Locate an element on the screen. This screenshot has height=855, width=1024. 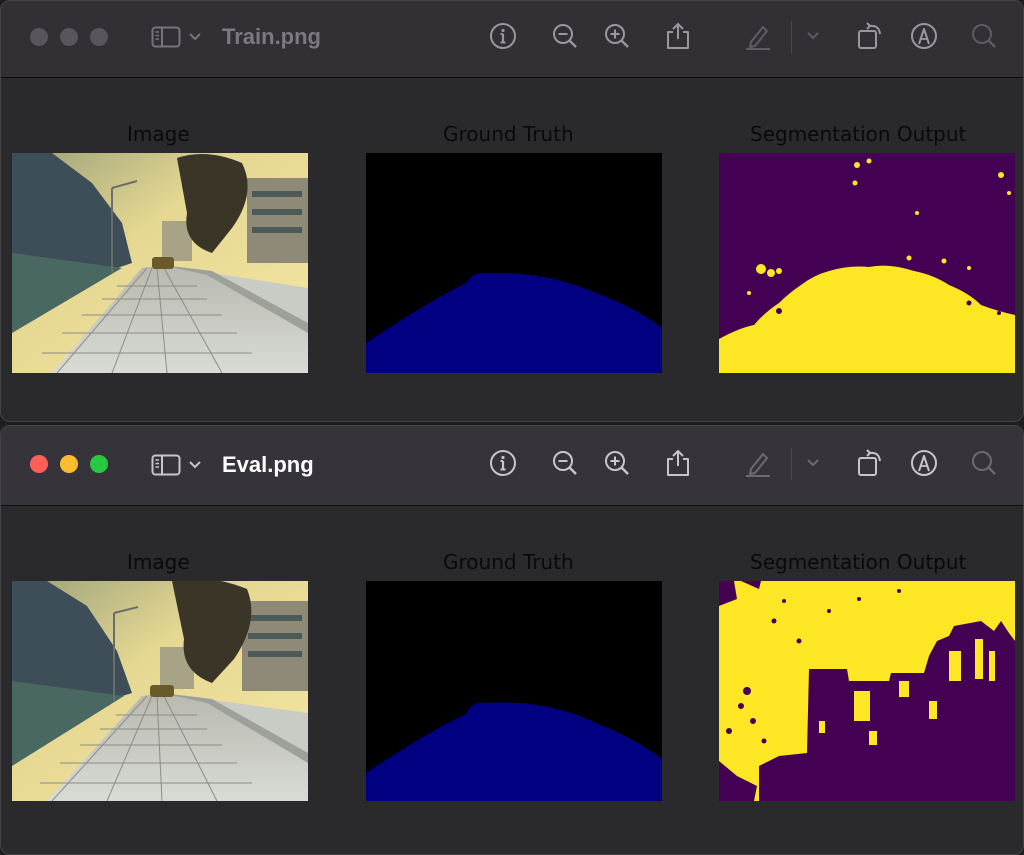
title-bar: Train.png is located at coordinates (512, 39).